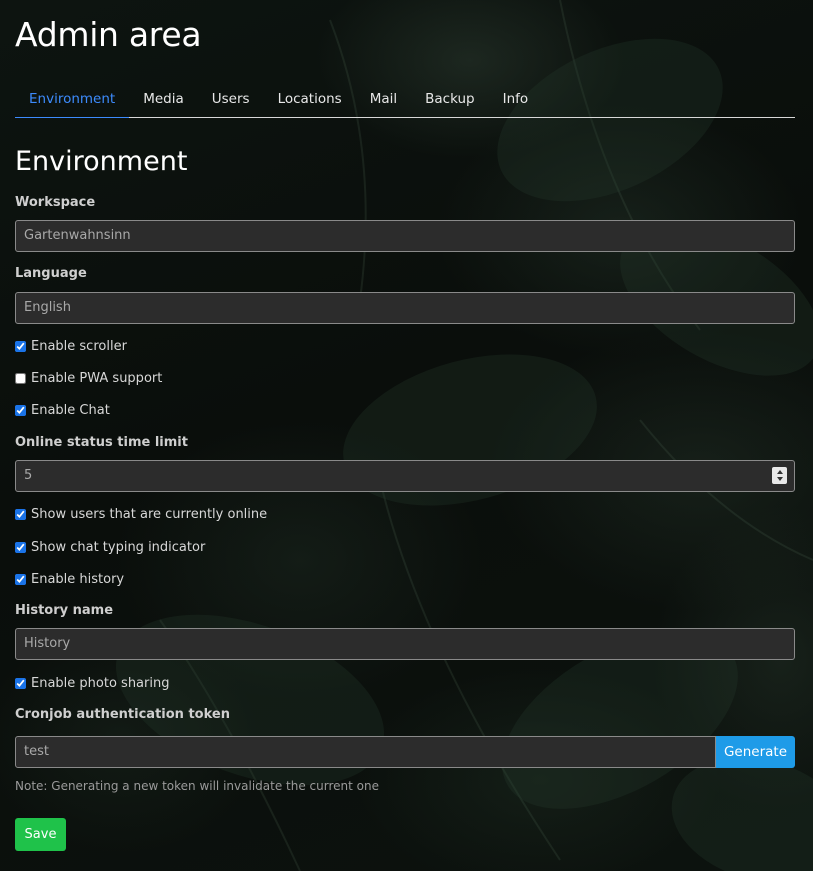 This screenshot has height=871, width=813. Describe the element at coordinates (450, 103) in the screenshot. I see `tab-backup: Backup` at that location.